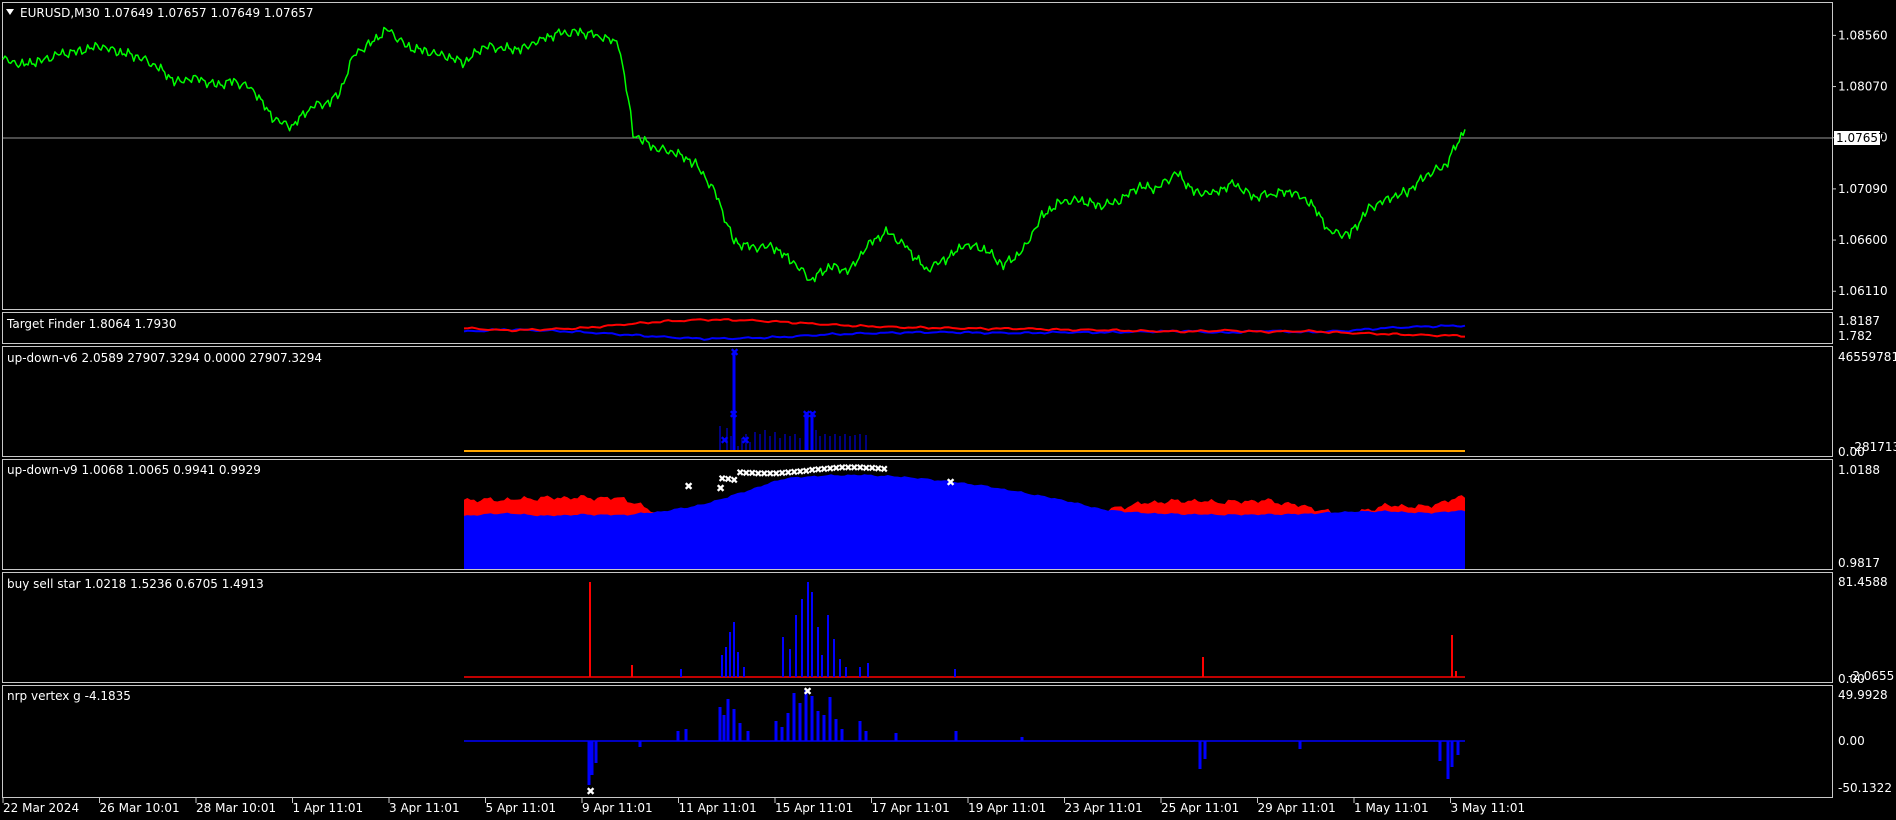 The height and width of the screenshot is (820, 1896). What do you see at coordinates (1867, 357) in the screenshot?
I see `up-down-v6-tick-high: 46559781.` at bounding box center [1867, 357].